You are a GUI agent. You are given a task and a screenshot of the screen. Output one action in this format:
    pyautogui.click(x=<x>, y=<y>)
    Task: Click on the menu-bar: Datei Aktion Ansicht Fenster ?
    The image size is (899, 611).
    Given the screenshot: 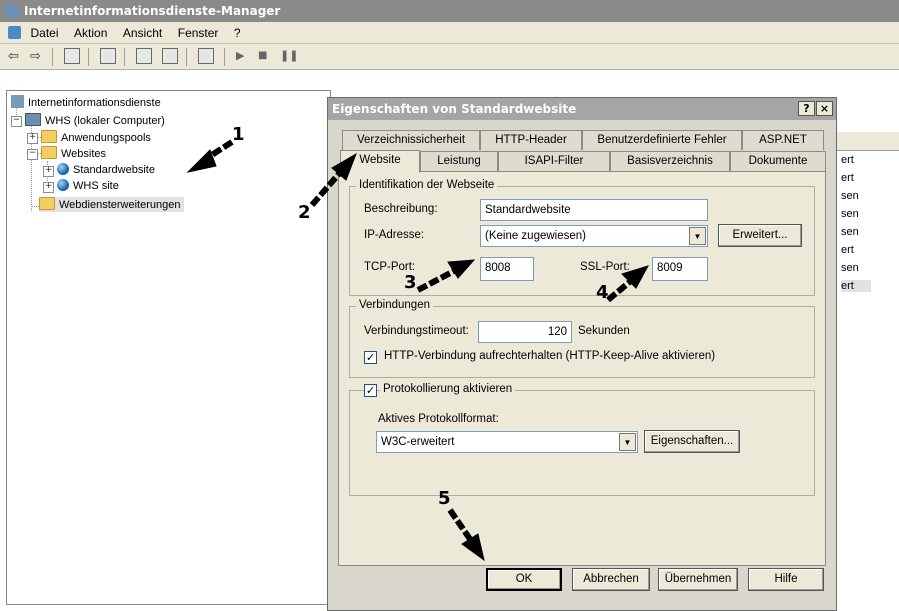 What is the action you would take?
    pyautogui.click(x=449, y=33)
    